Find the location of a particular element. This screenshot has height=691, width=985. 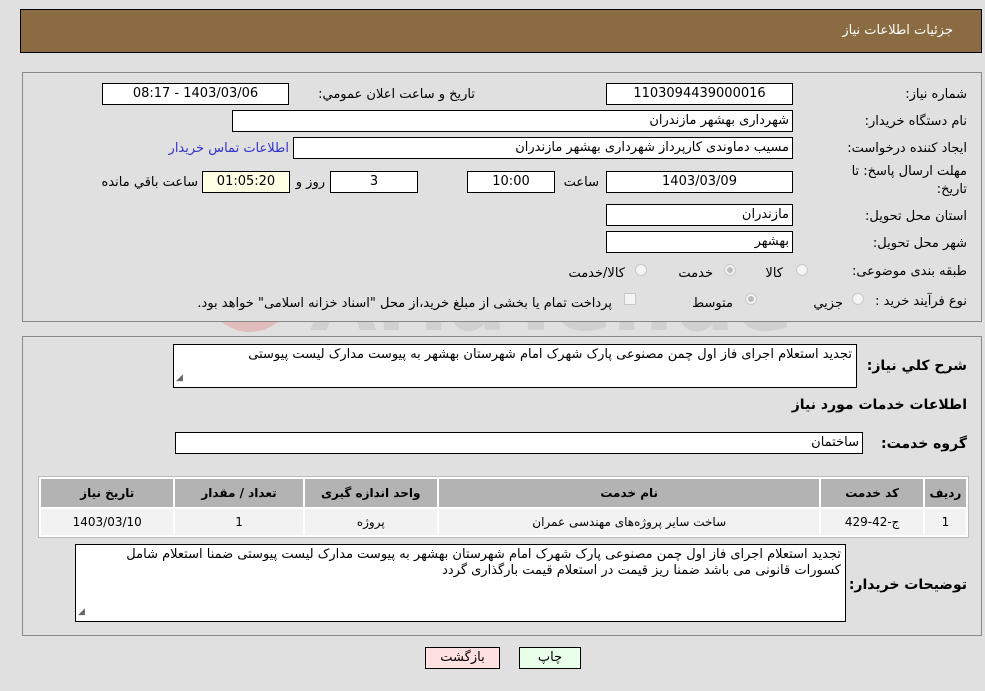

days-remaining-field: 3 is located at coordinates (374, 182).